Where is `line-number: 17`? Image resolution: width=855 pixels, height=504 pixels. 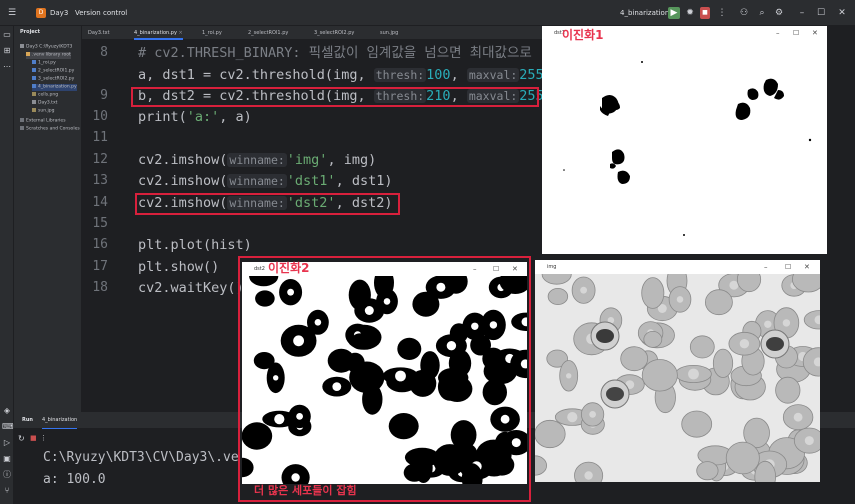 line-number: 17 is located at coordinates (100, 266).